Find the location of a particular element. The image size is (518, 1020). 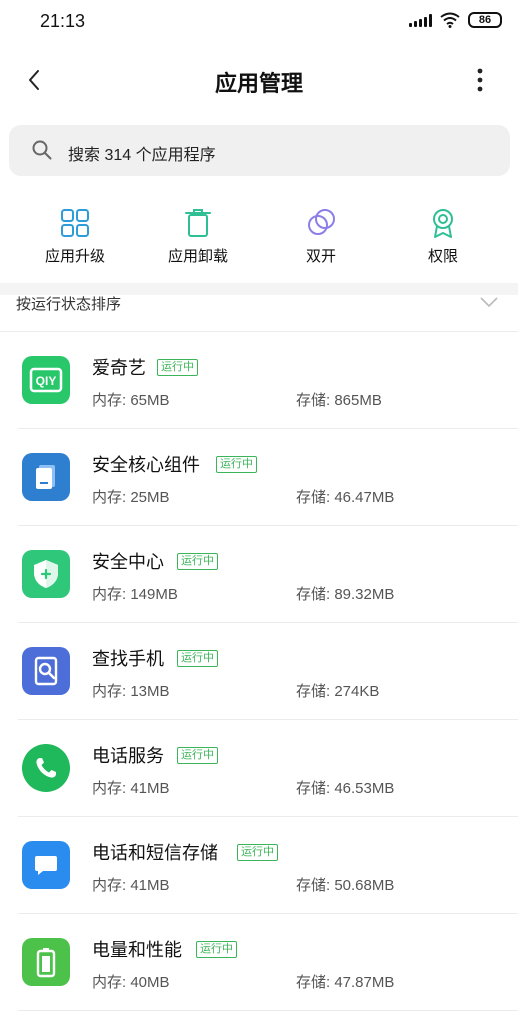

wifi-icon is located at coordinates (450, 20).